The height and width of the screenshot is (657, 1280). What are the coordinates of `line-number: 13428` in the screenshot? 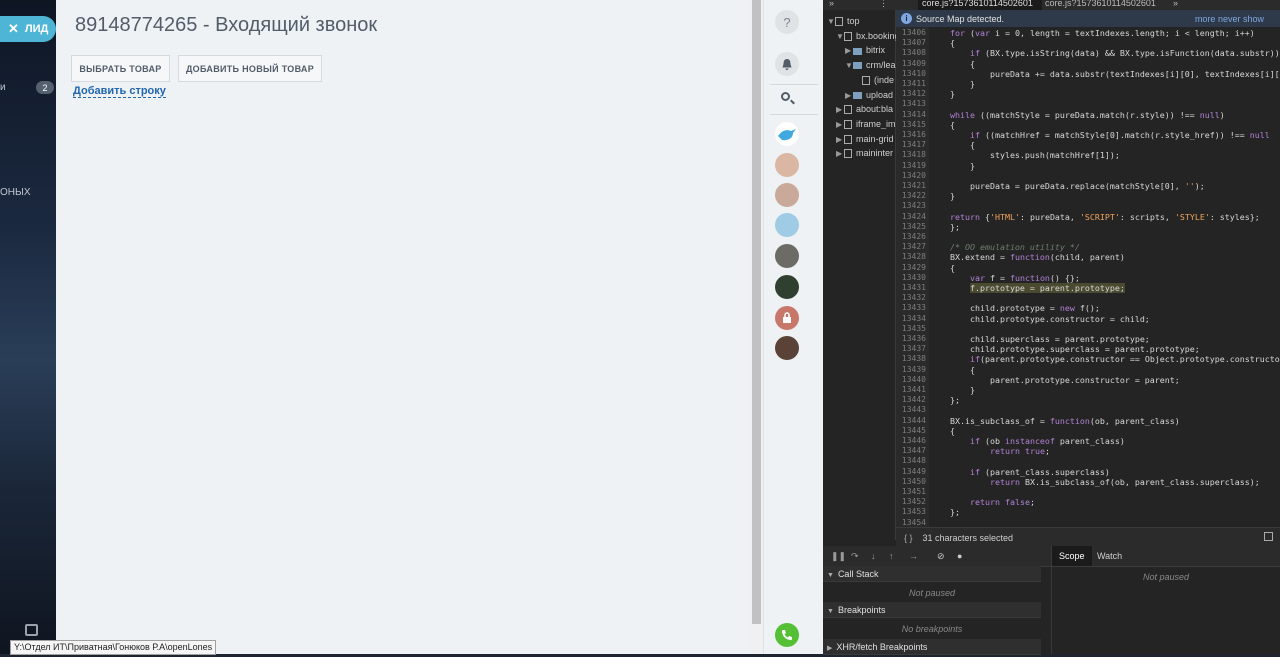 It's located at (911, 257).